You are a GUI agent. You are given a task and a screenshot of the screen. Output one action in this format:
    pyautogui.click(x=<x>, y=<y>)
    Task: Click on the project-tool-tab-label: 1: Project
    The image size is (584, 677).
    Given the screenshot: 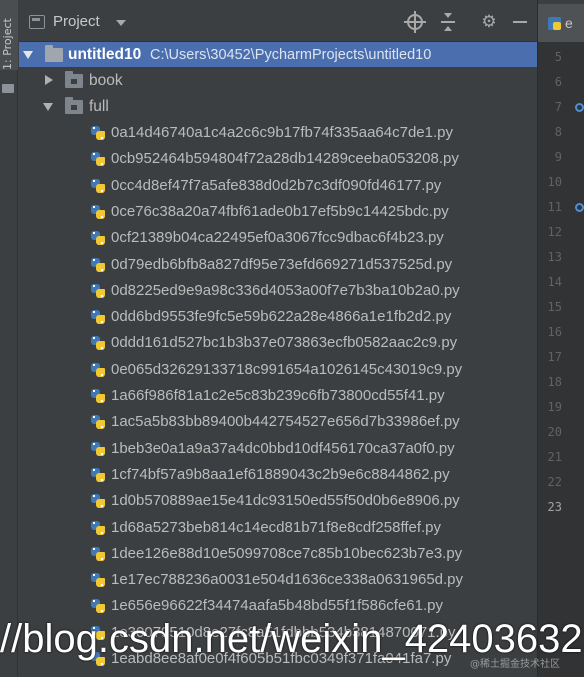 What is the action you would take?
    pyautogui.click(x=7, y=44)
    